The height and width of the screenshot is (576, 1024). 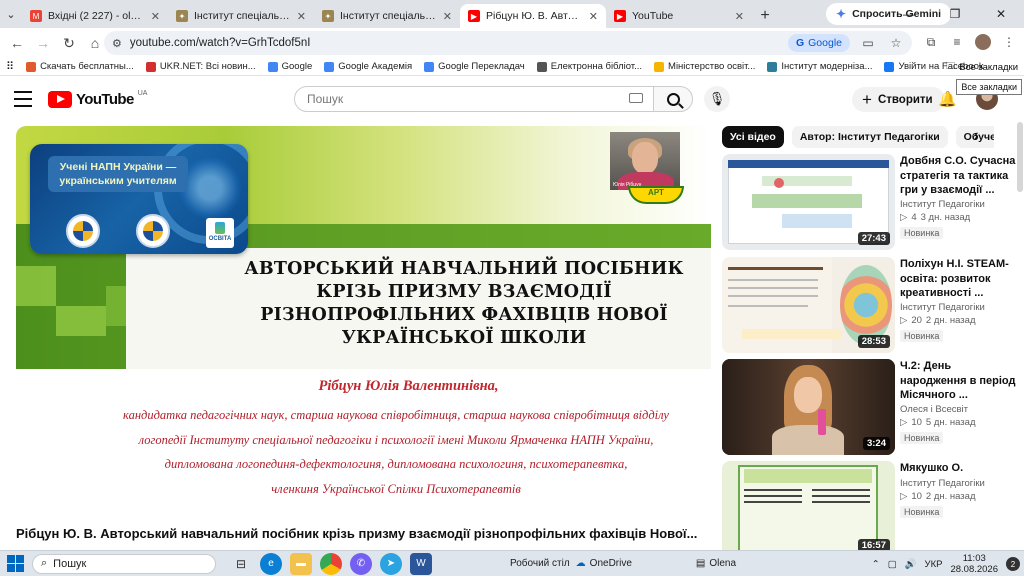 What do you see at coordinates (455, 43) in the screenshot?
I see `url-text: youtube.com/watch?v=GrhTcdof5nI` at bounding box center [455, 43].